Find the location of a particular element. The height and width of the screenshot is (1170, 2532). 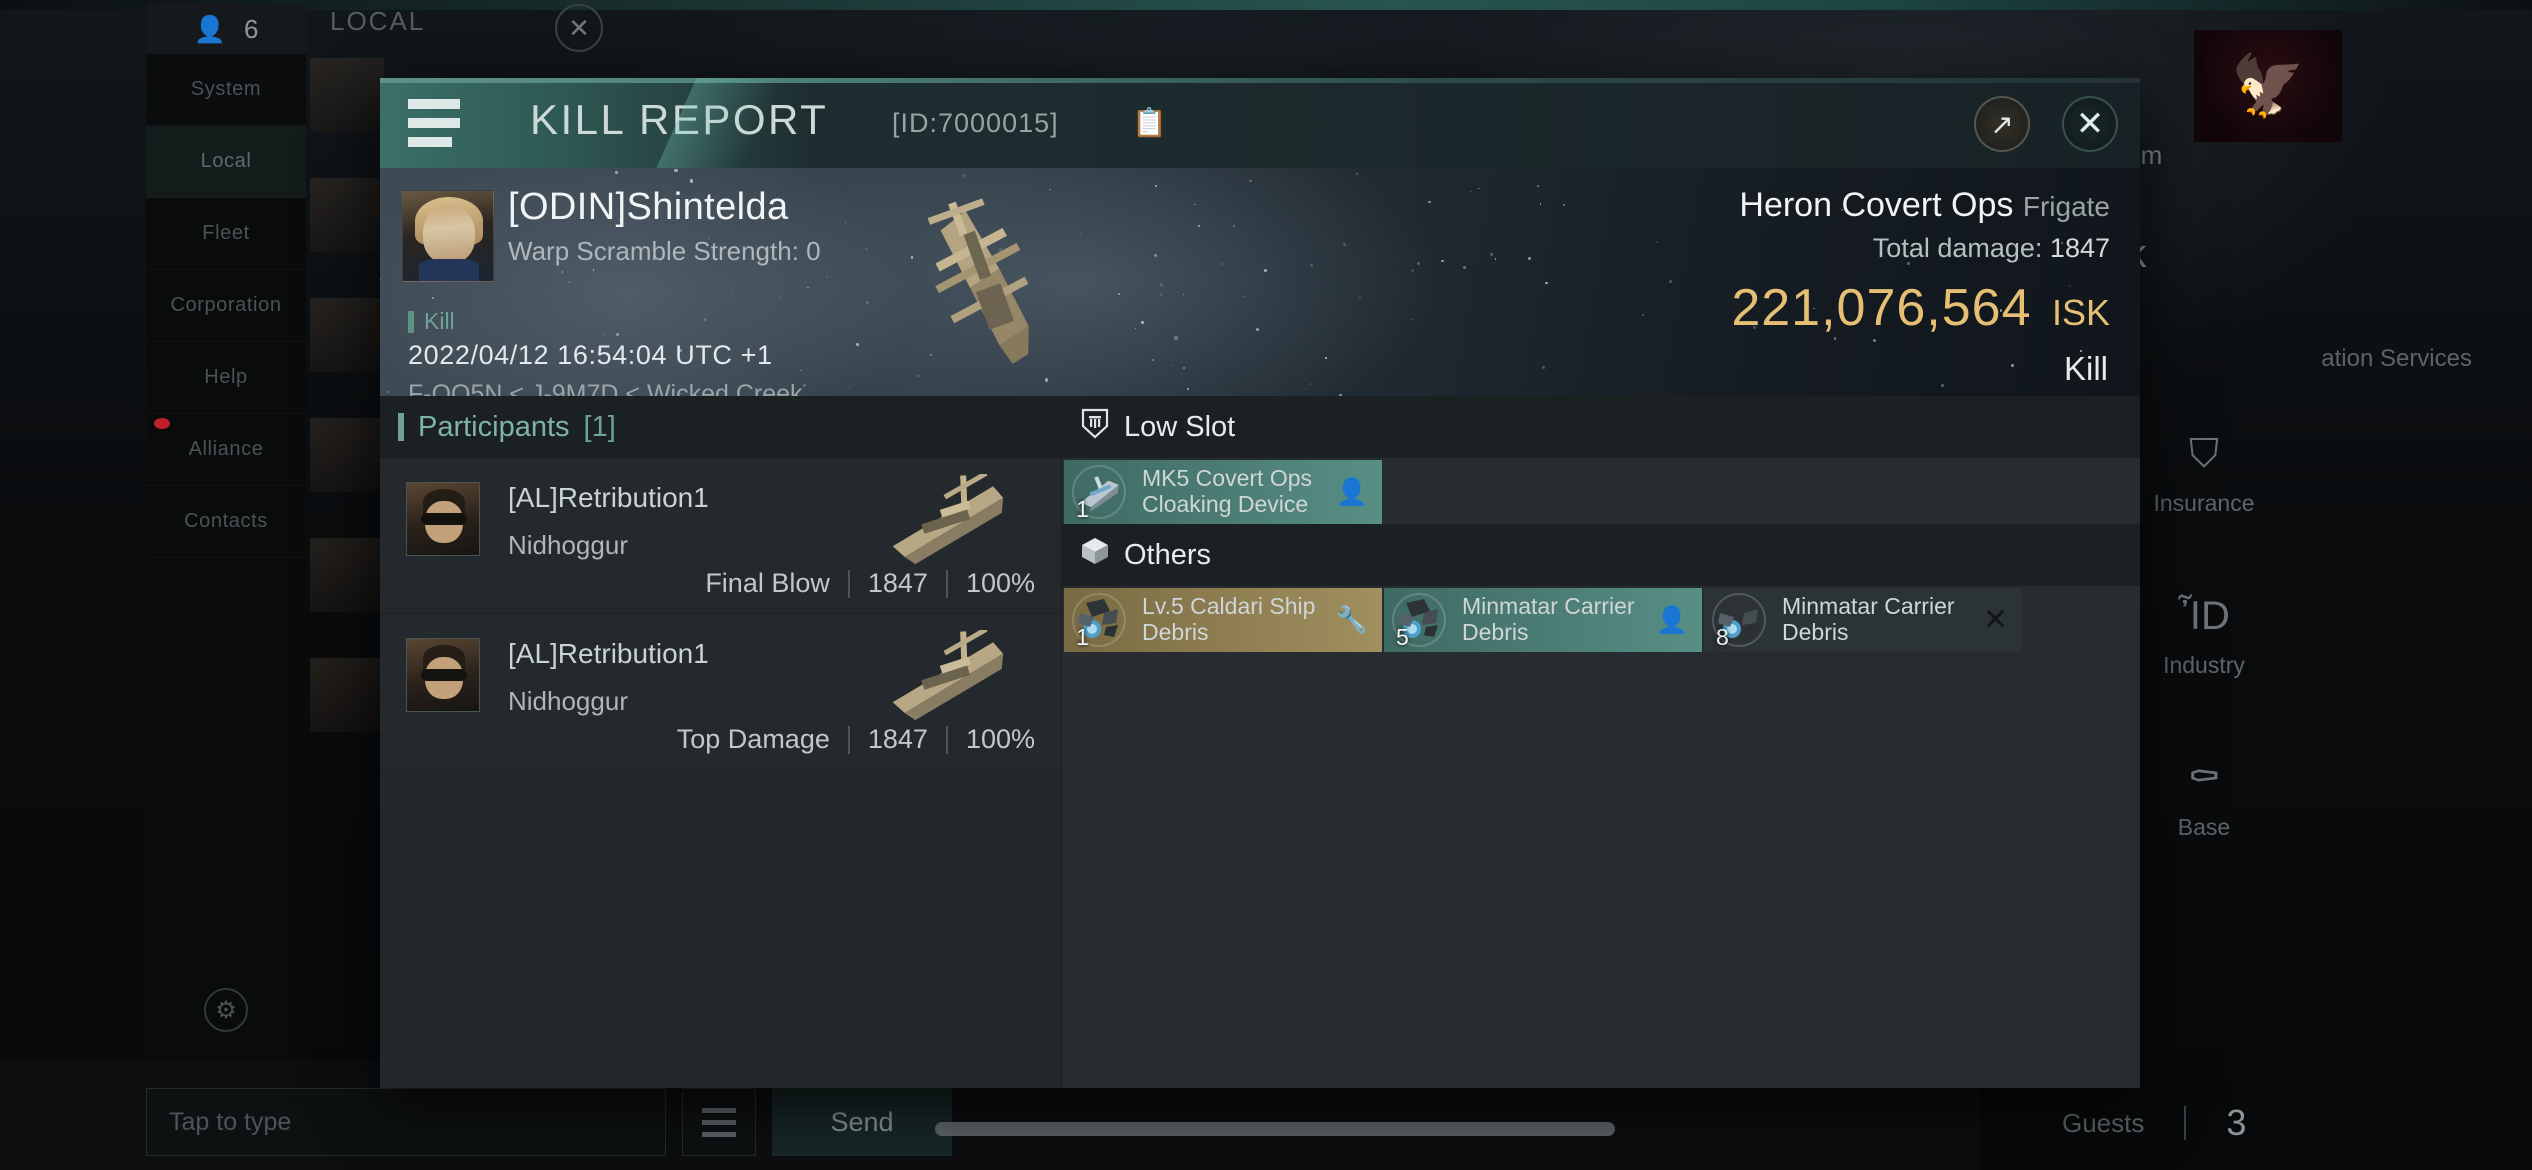

clone-base-icon: ⚰ is located at coordinates (2204, 777).